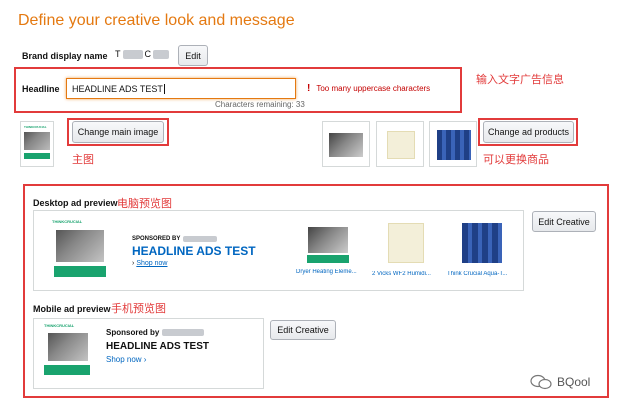 The image size is (622, 411). Describe the element at coordinates (126, 359) in the screenshot. I see `mobile-shop-now-link: Shop now ›` at that location.